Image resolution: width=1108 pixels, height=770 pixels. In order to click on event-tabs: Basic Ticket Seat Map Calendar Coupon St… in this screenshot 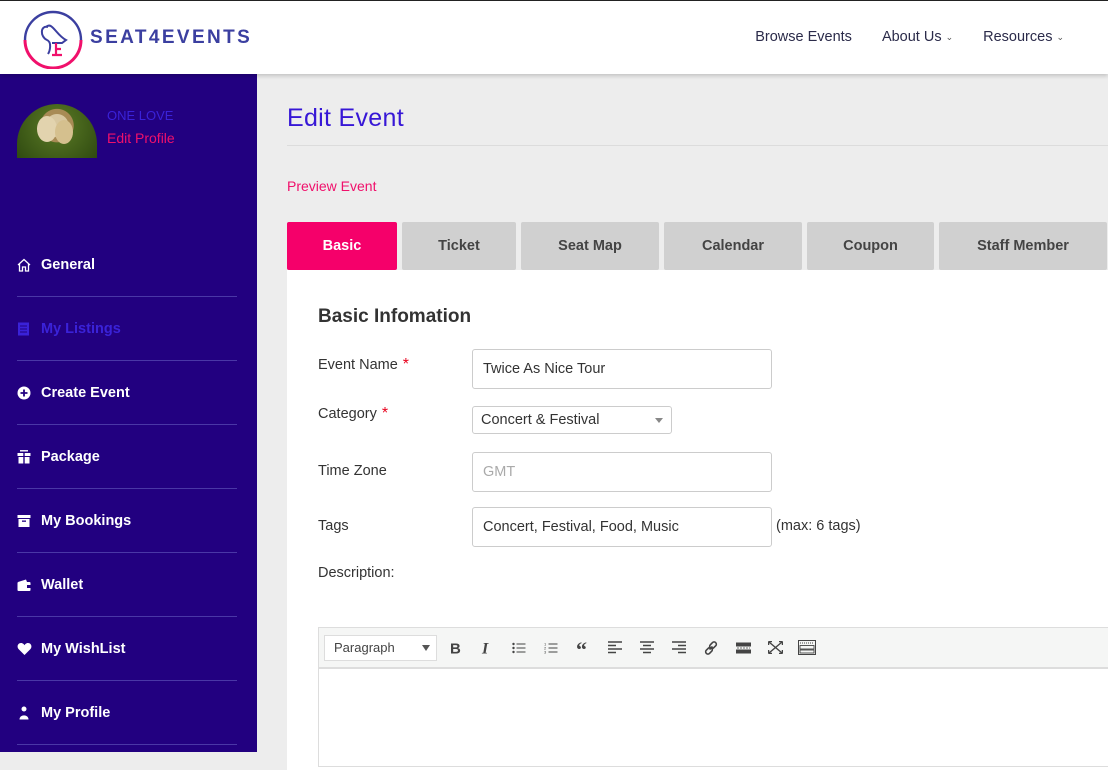, I will do `click(697, 246)`.